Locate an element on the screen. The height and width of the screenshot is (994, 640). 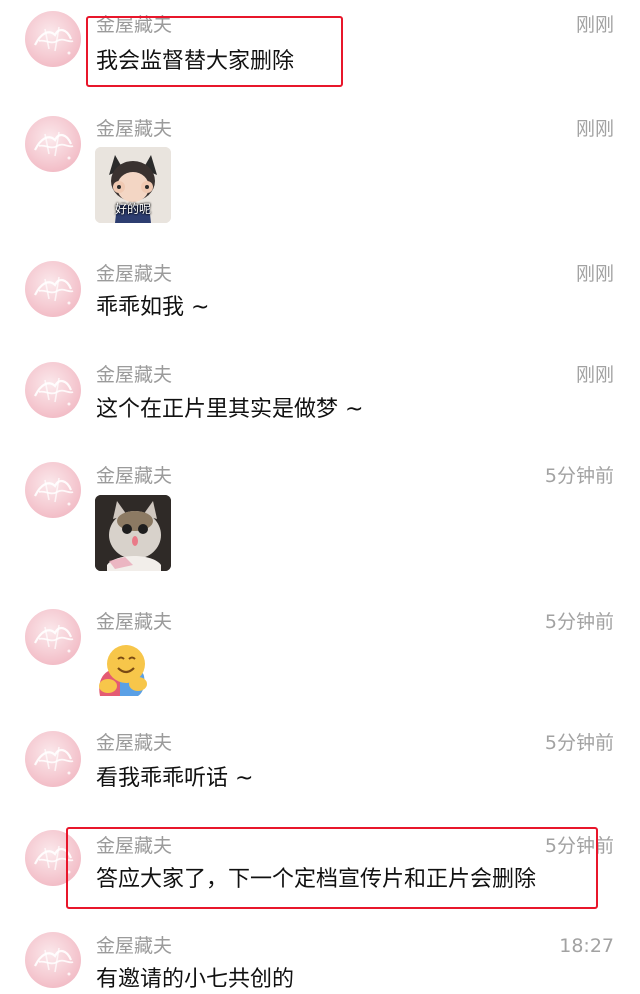
chat-message: 金屋藏夫 刚刚 这个在正片里其实是做梦 ~ is located at coordinates (320, 390).